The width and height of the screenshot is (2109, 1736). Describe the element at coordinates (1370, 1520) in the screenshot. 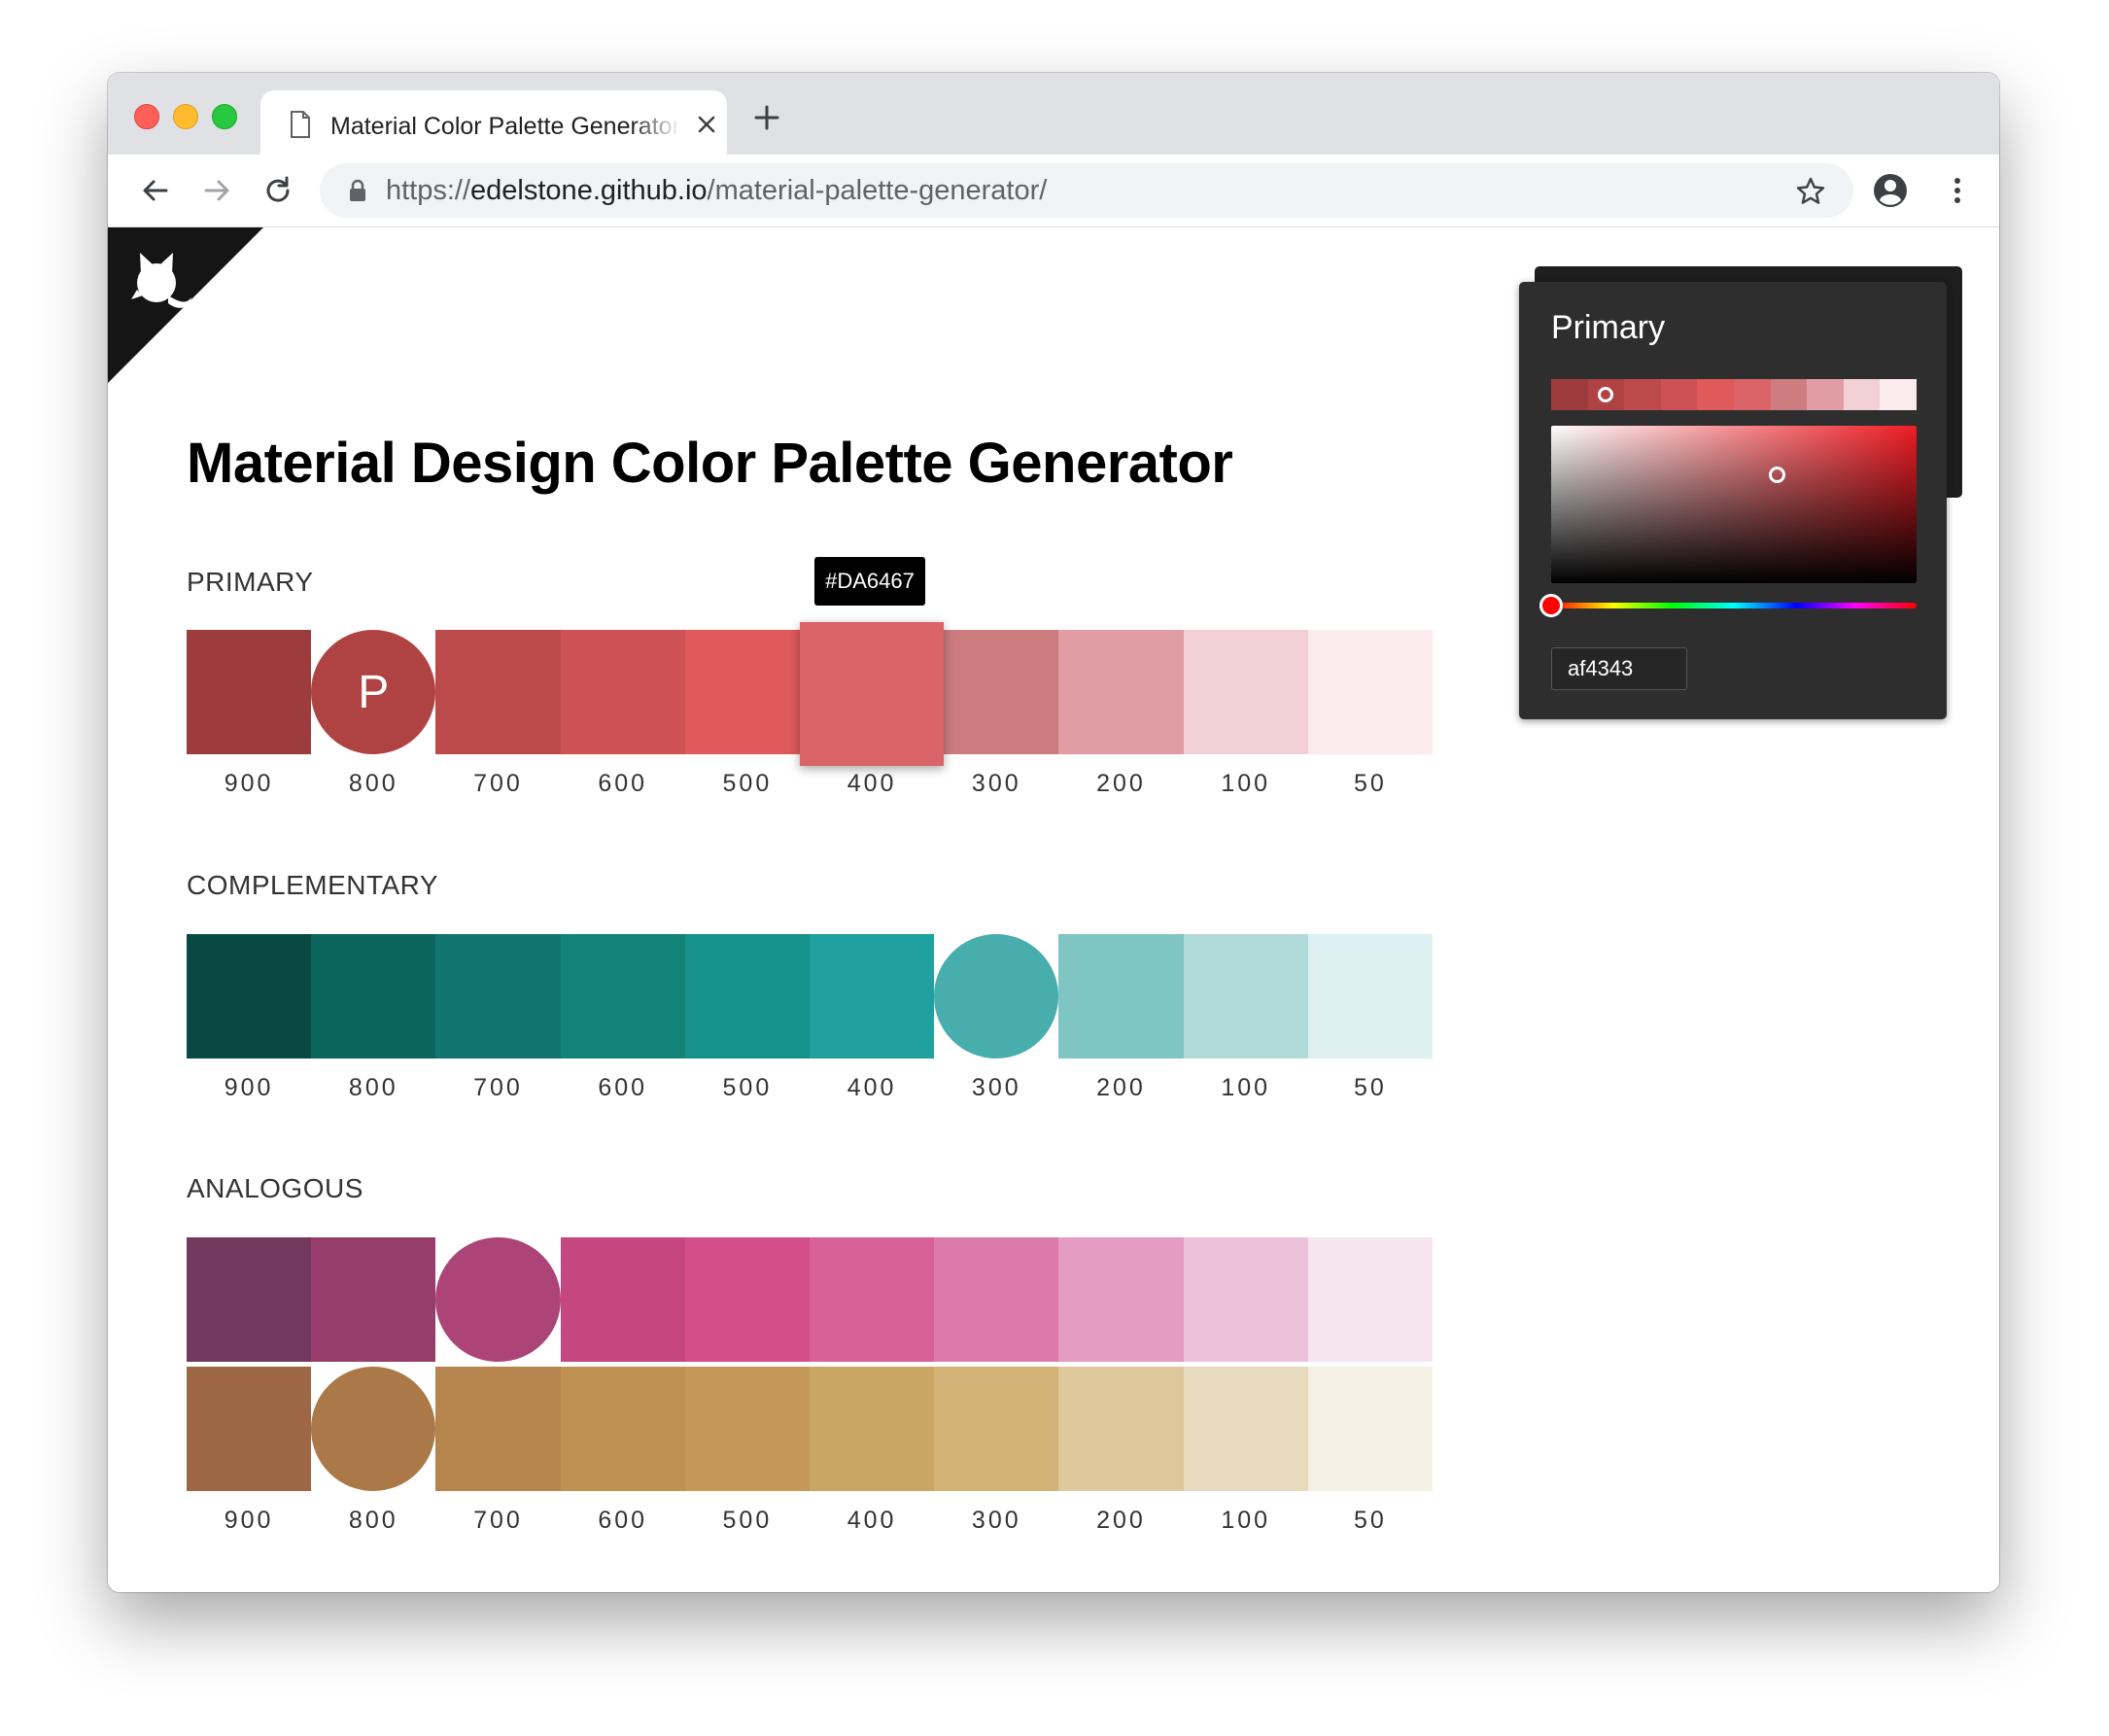

I see `shade-label: 50` at that location.